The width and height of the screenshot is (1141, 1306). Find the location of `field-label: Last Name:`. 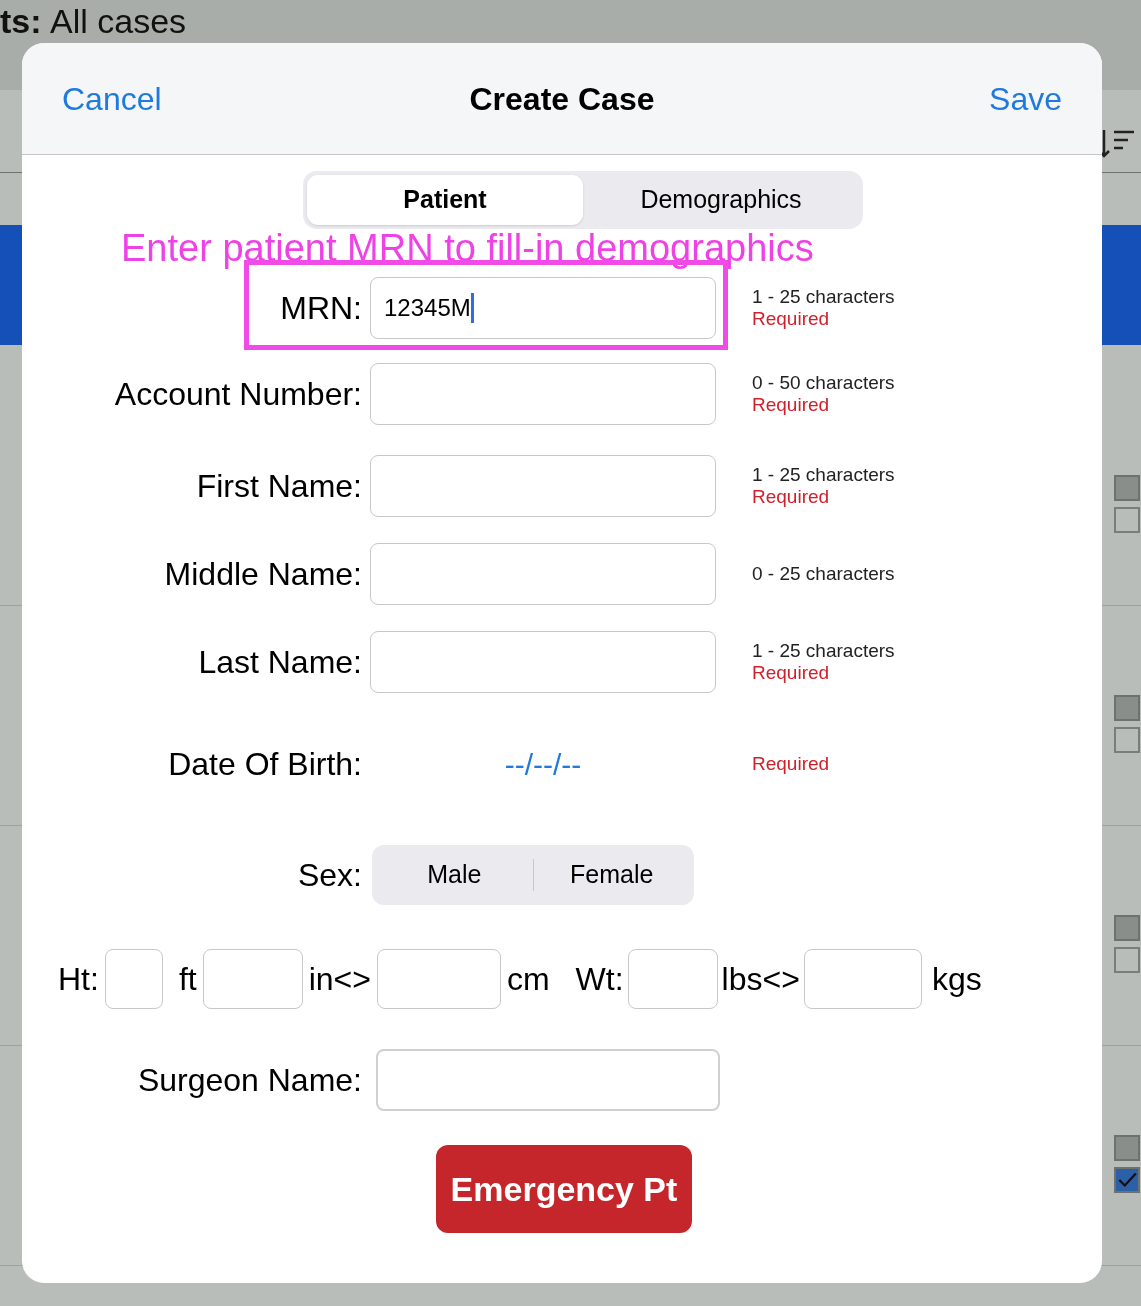

field-label: Last Name: is located at coordinates (280, 662).